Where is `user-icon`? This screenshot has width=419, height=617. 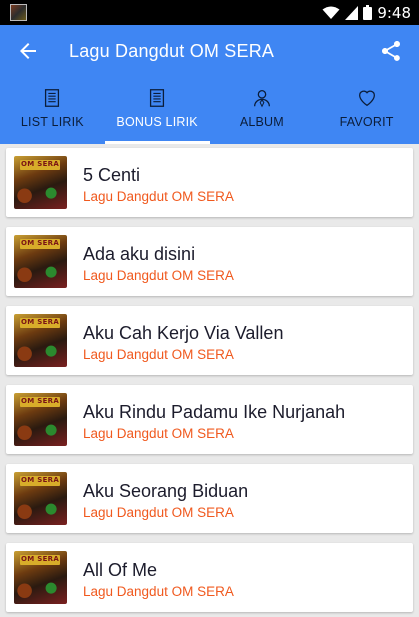
user-icon is located at coordinates (261, 99).